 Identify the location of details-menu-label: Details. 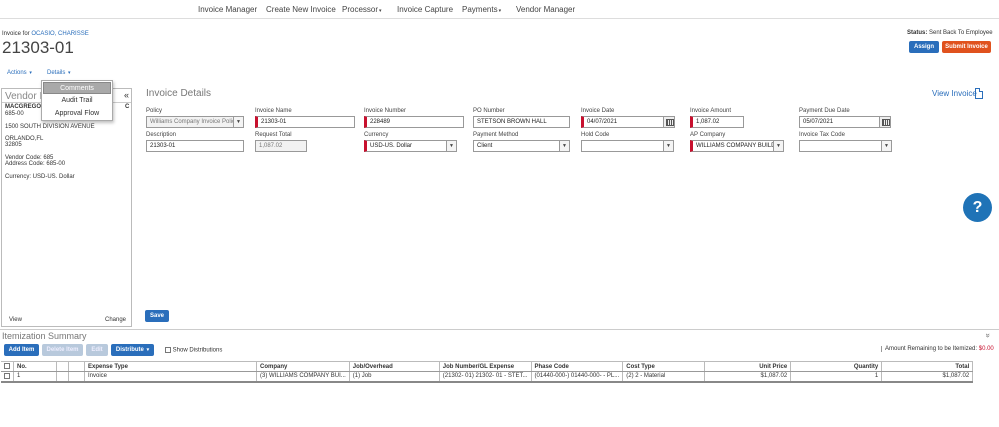
(56, 73).